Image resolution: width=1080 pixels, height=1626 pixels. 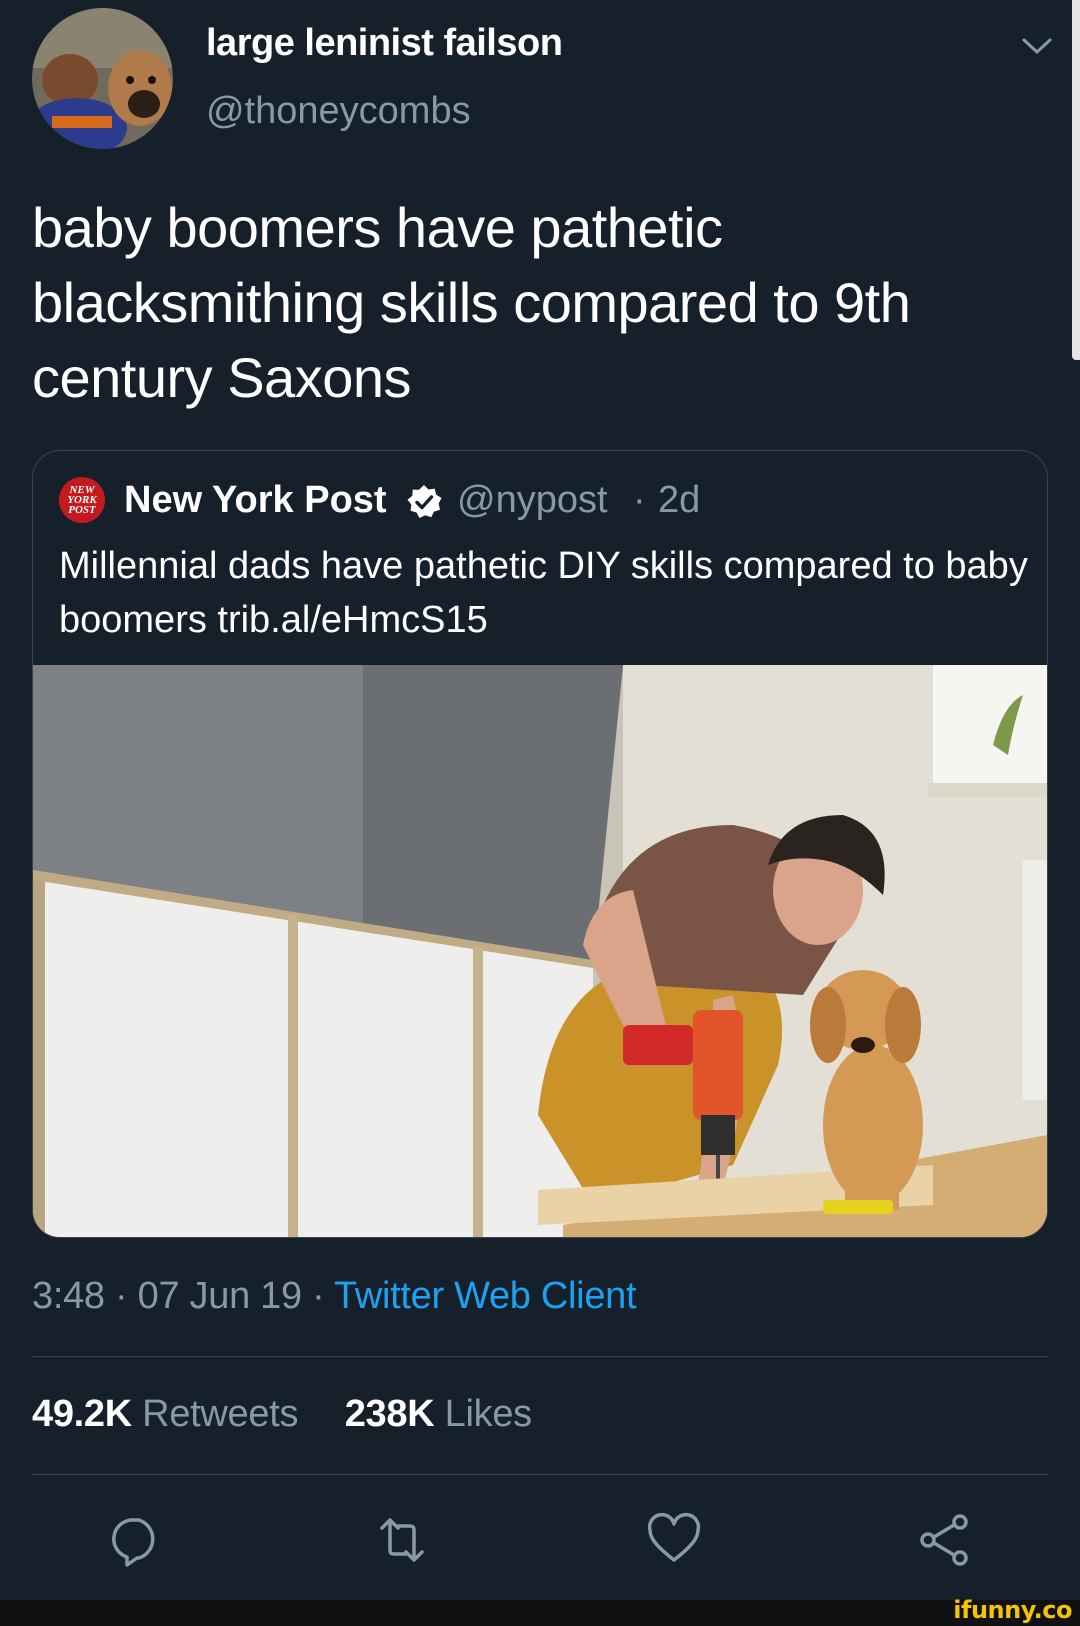 I want to click on chevron-down-icon, so click(x=1037, y=46).